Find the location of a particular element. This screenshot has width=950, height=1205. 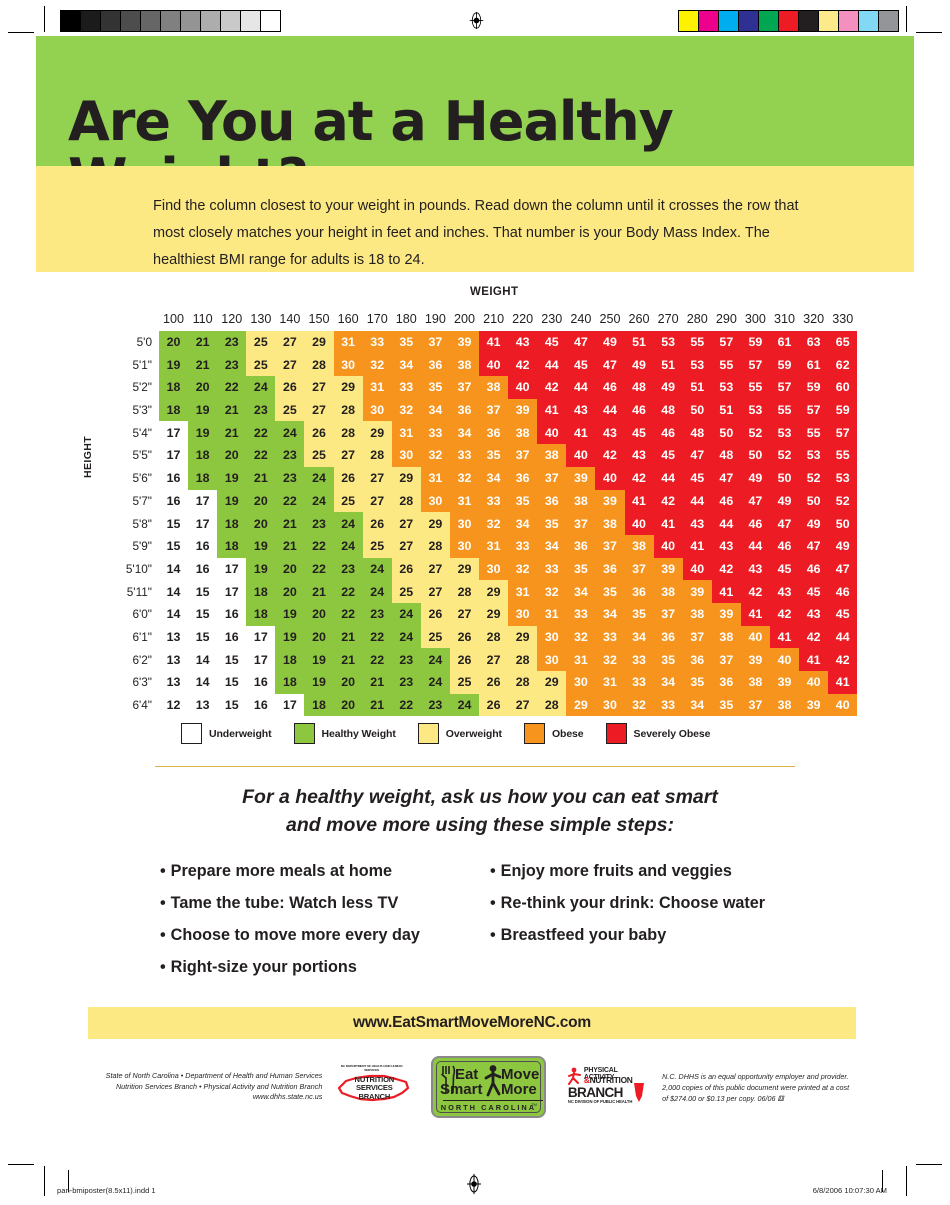

legend-swatch-healthy is located at coordinates (304, 733).